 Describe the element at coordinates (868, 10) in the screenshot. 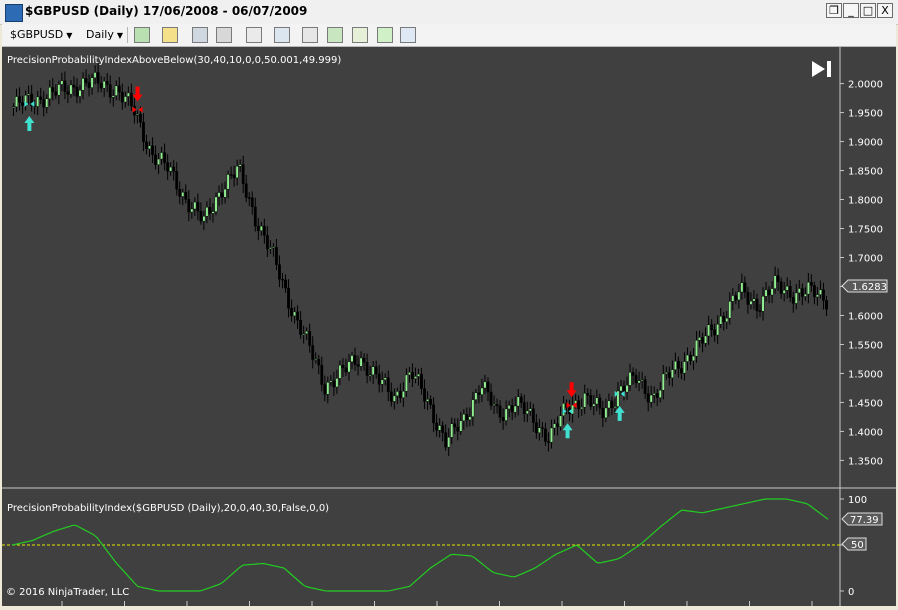

I see `maximize-button: □` at that location.